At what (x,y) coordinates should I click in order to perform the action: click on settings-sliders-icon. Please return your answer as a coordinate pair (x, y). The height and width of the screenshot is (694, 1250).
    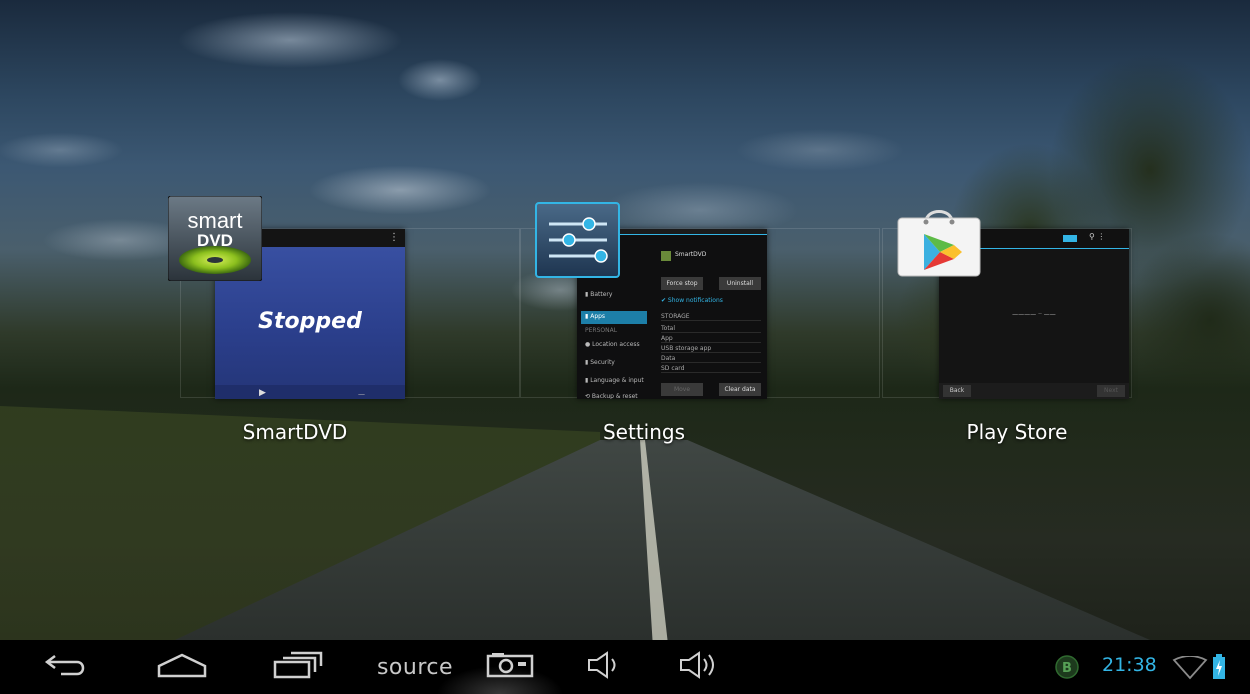
    Looking at the image, I should click on (577, 240).